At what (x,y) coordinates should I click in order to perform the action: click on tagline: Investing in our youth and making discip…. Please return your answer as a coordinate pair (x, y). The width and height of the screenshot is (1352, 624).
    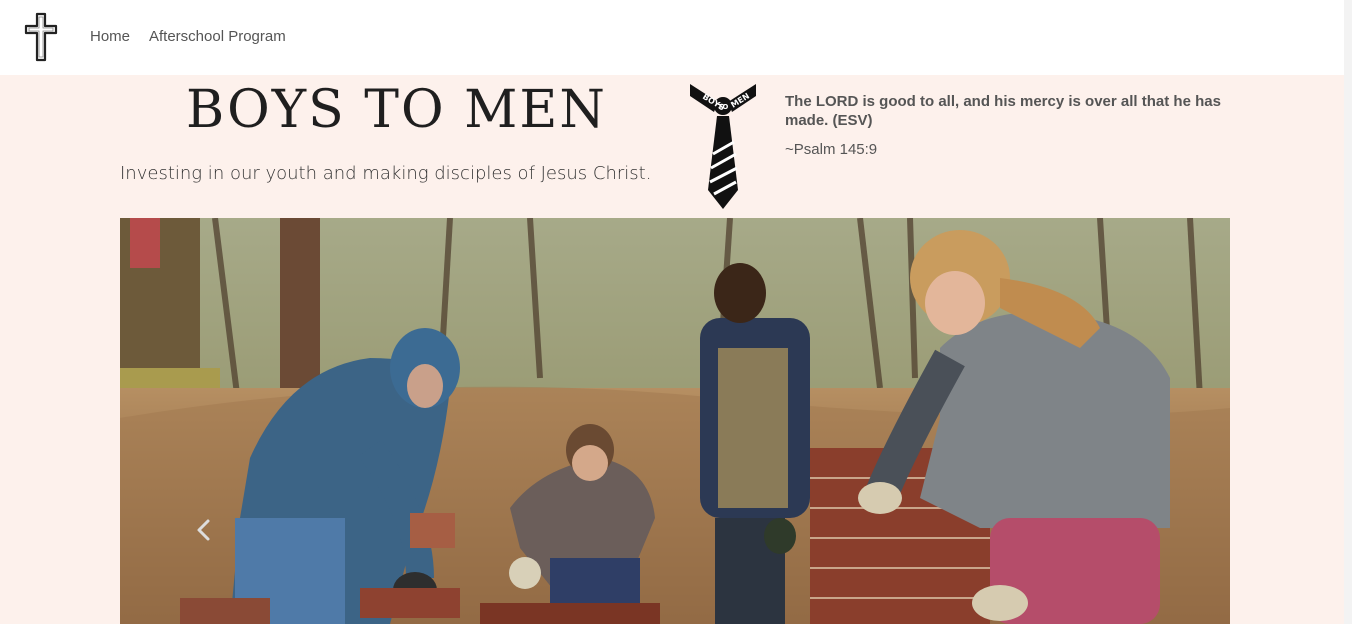
    Looking at the image, I should click on (386, 173).